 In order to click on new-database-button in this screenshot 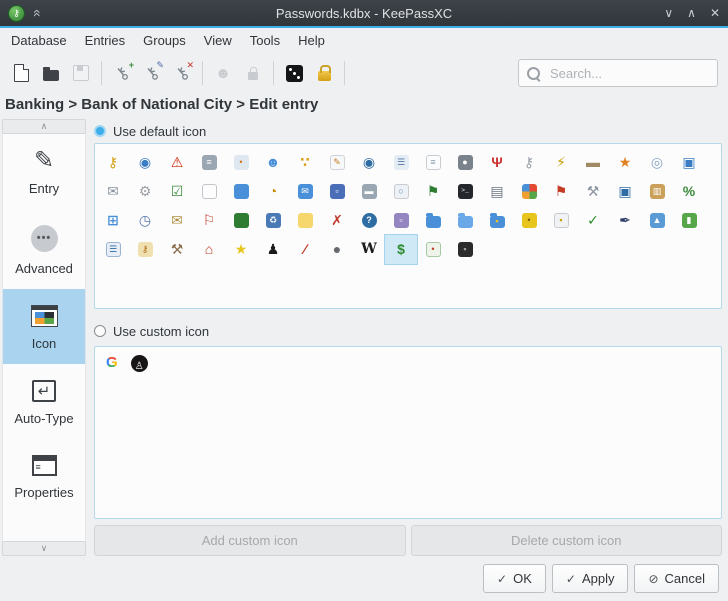, I will do `click(21, 73)`.